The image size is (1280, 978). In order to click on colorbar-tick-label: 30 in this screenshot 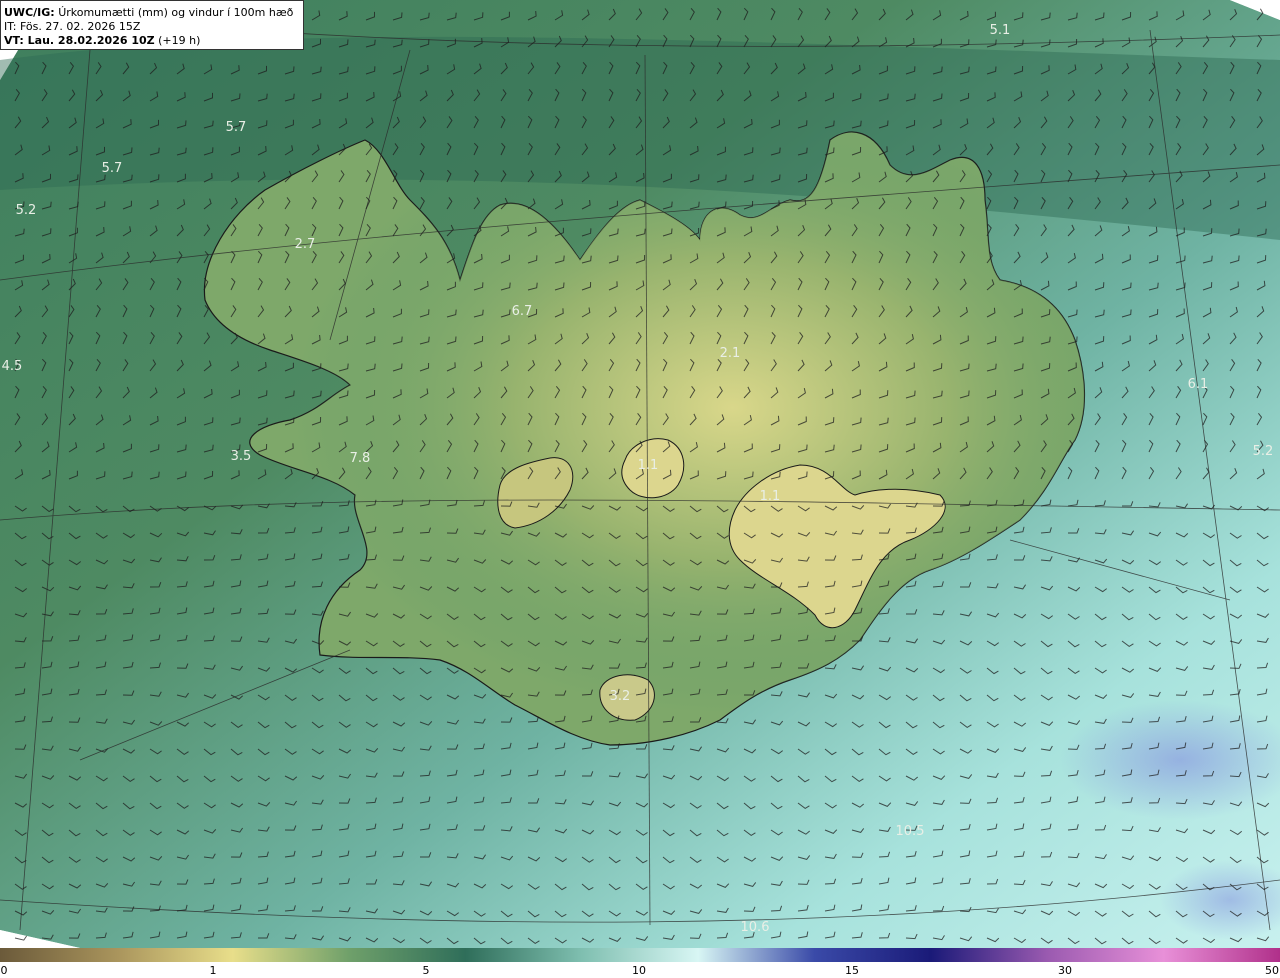, I will do `click(1065, 970)`.